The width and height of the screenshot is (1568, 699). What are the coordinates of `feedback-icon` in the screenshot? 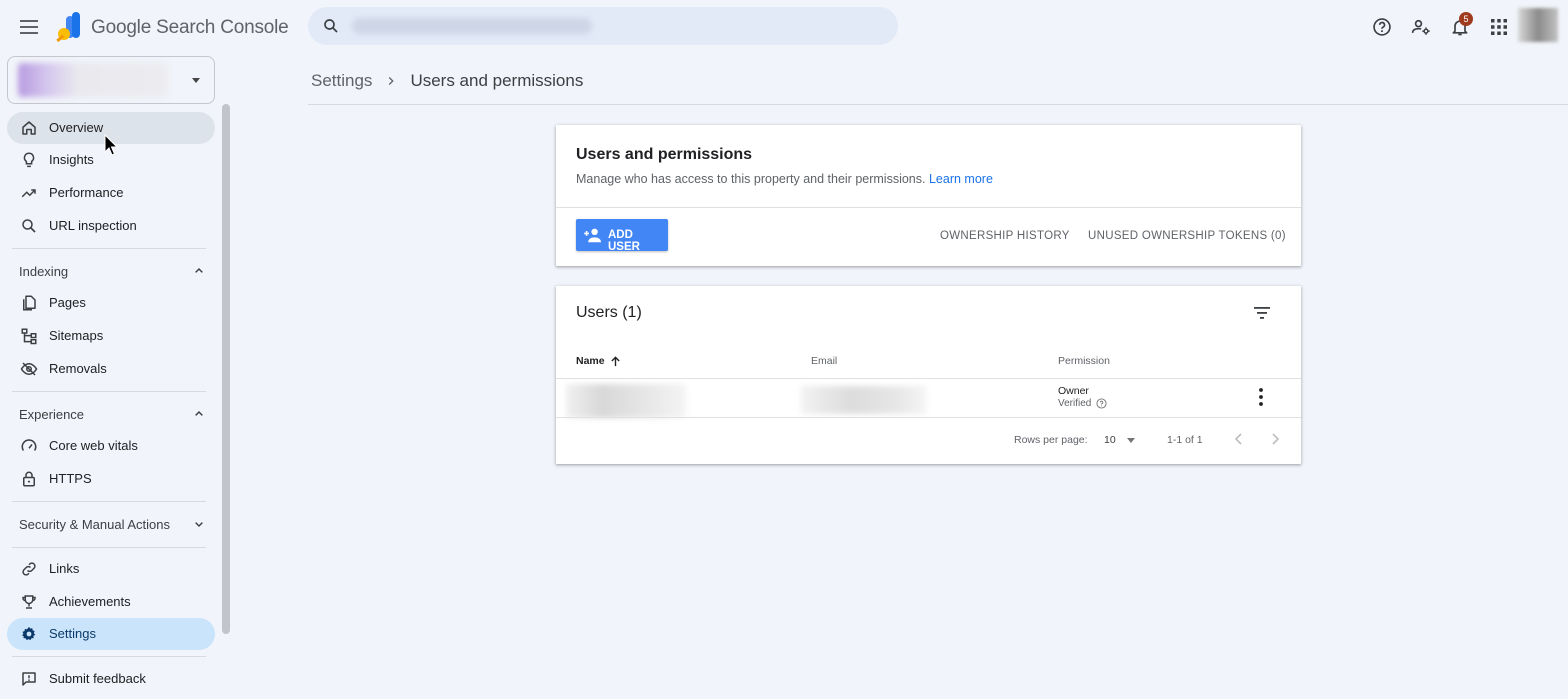 It's located at (29, 679).